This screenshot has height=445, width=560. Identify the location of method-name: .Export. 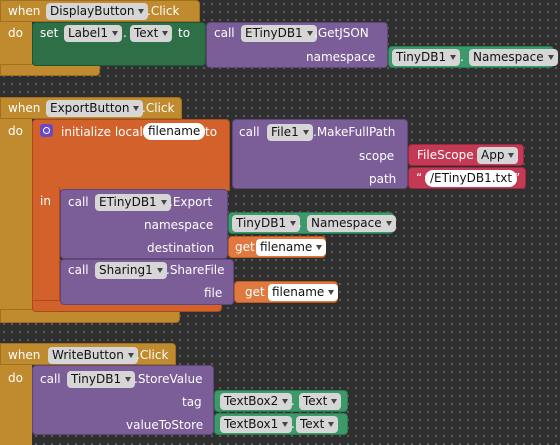
(191, 202).